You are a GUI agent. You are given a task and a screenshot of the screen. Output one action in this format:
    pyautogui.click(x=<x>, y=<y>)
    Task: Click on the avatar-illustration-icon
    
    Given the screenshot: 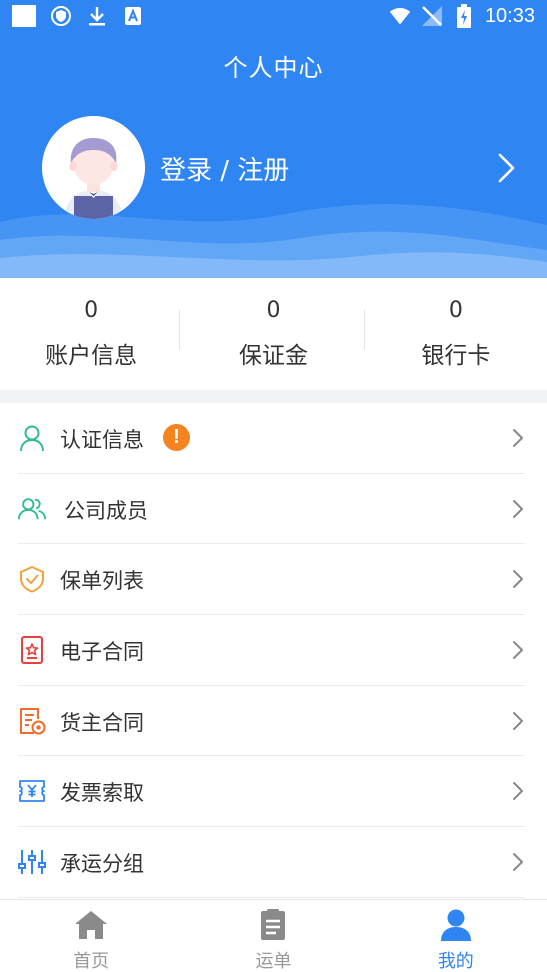 What is the action you would take?
    pyautogui.click(x=93, y=167)
    